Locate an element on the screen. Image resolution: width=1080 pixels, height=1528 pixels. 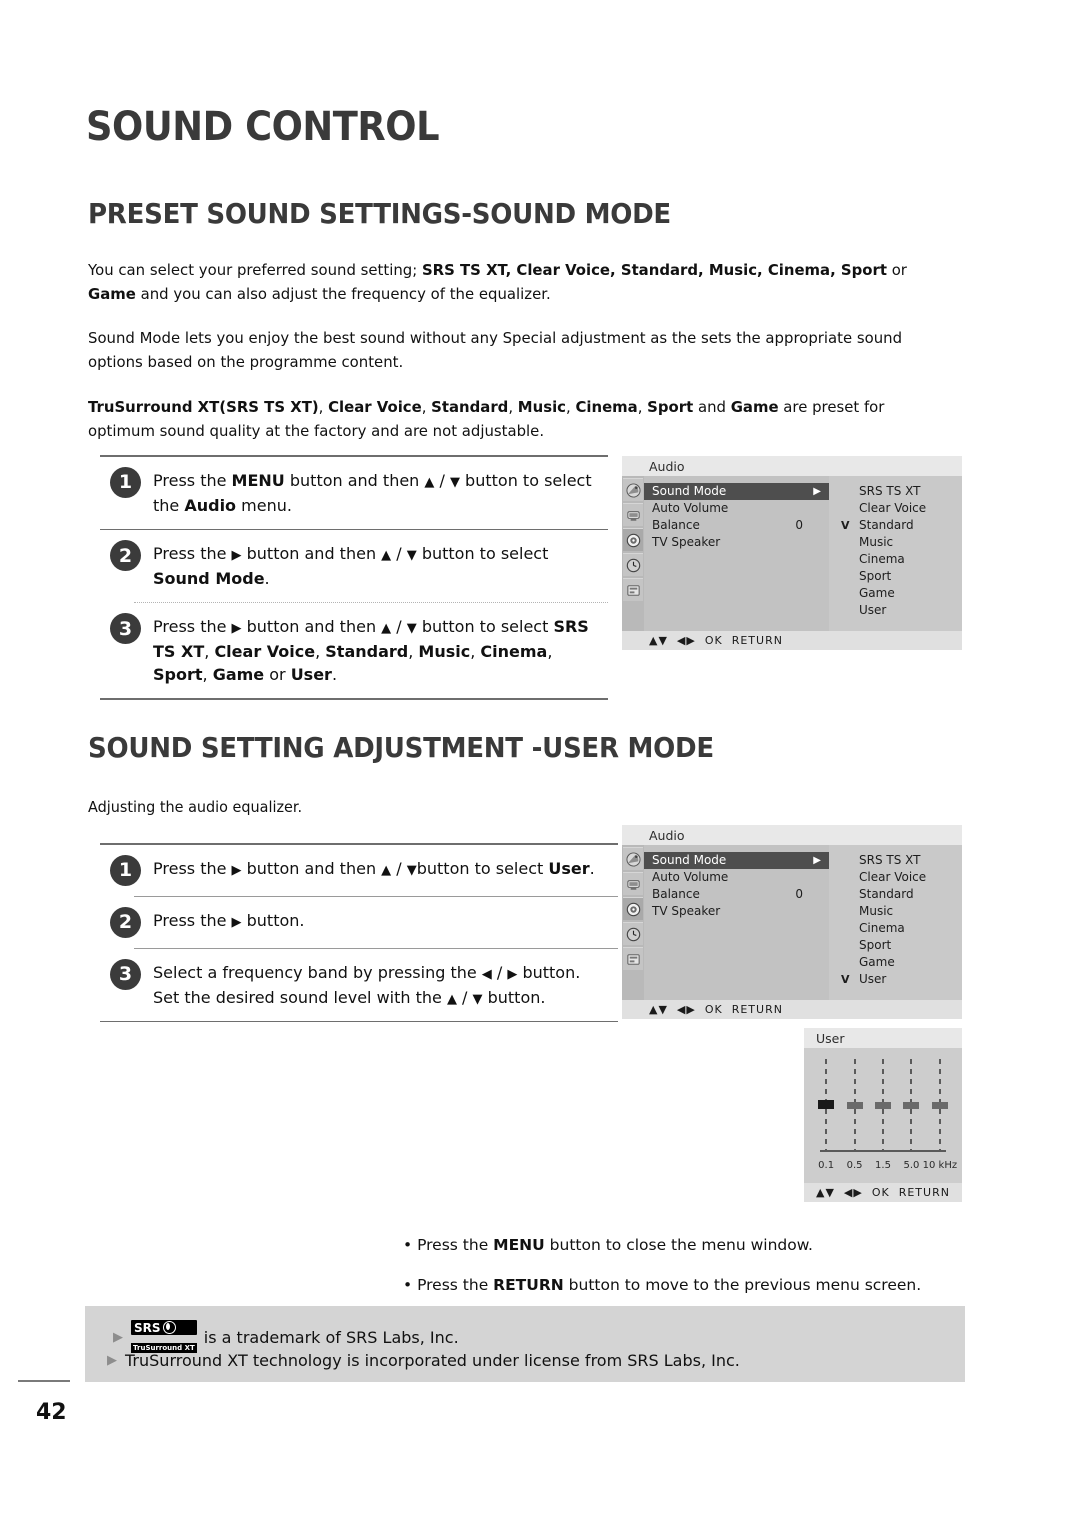
srs-circle-icon is located at coordinates (169, 1327).